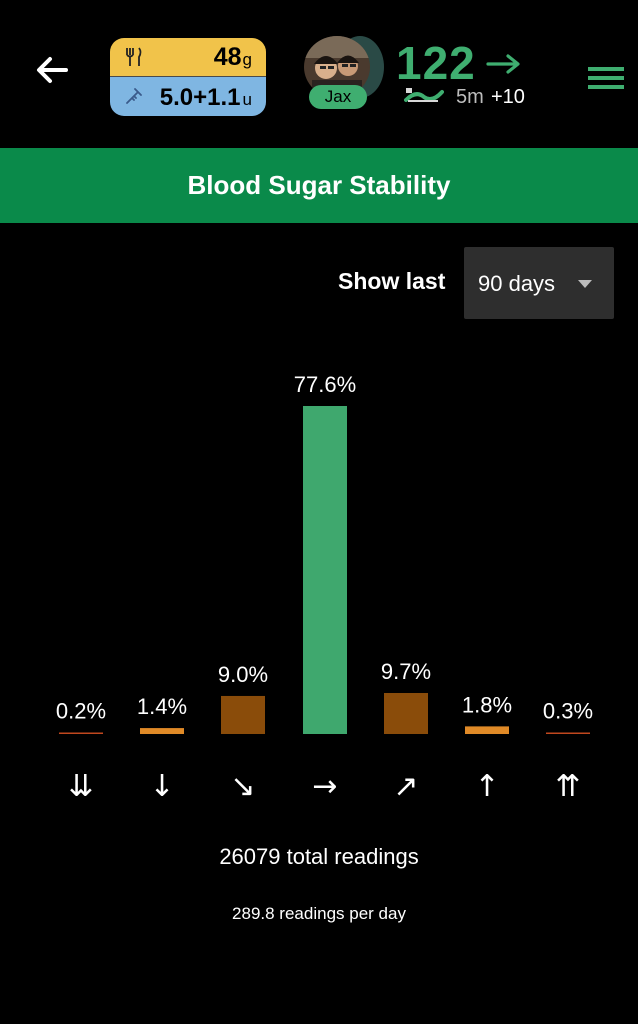  Describe the element at coordinates (517, 283) in the screenshot. I see `range-selected-value: 90 days` at that location.